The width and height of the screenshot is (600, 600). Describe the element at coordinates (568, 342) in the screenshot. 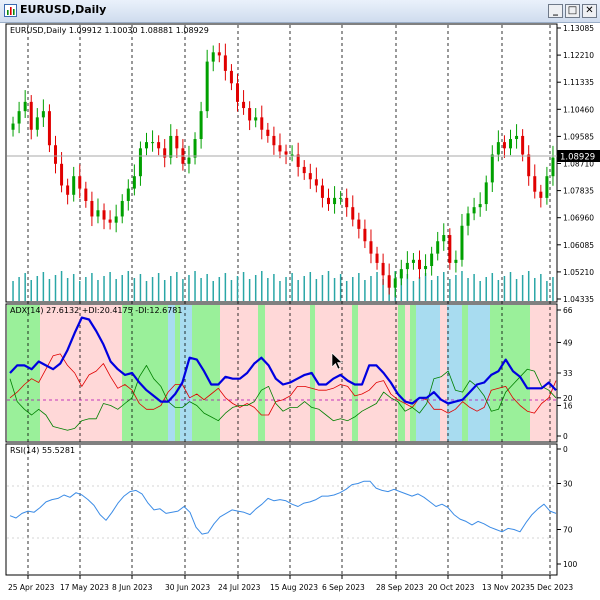

I see `adx-tick-label: 49` at that location.